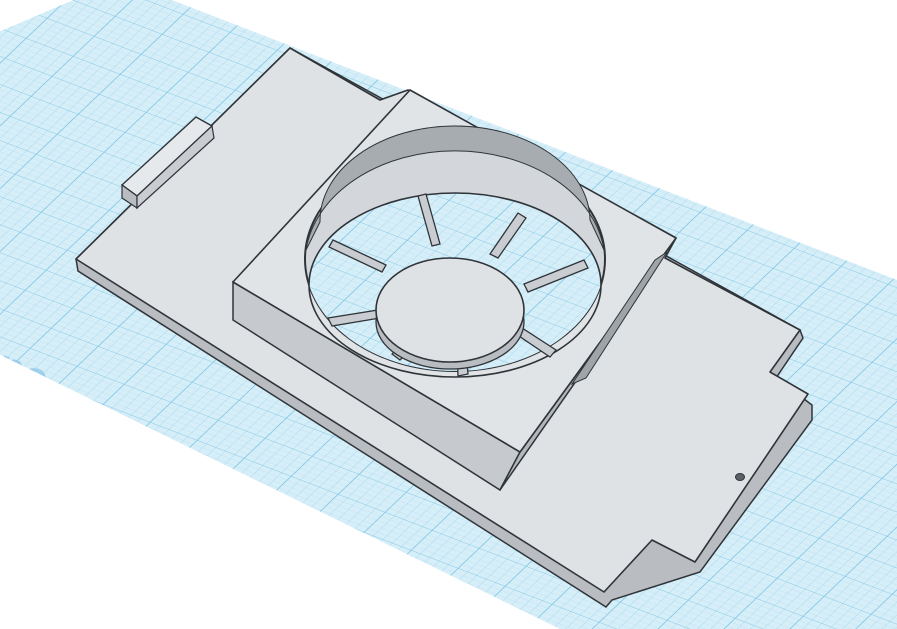 The width and height of the screenshot is (897, 629). I want to click on mounting-hole, so click(740, 477).